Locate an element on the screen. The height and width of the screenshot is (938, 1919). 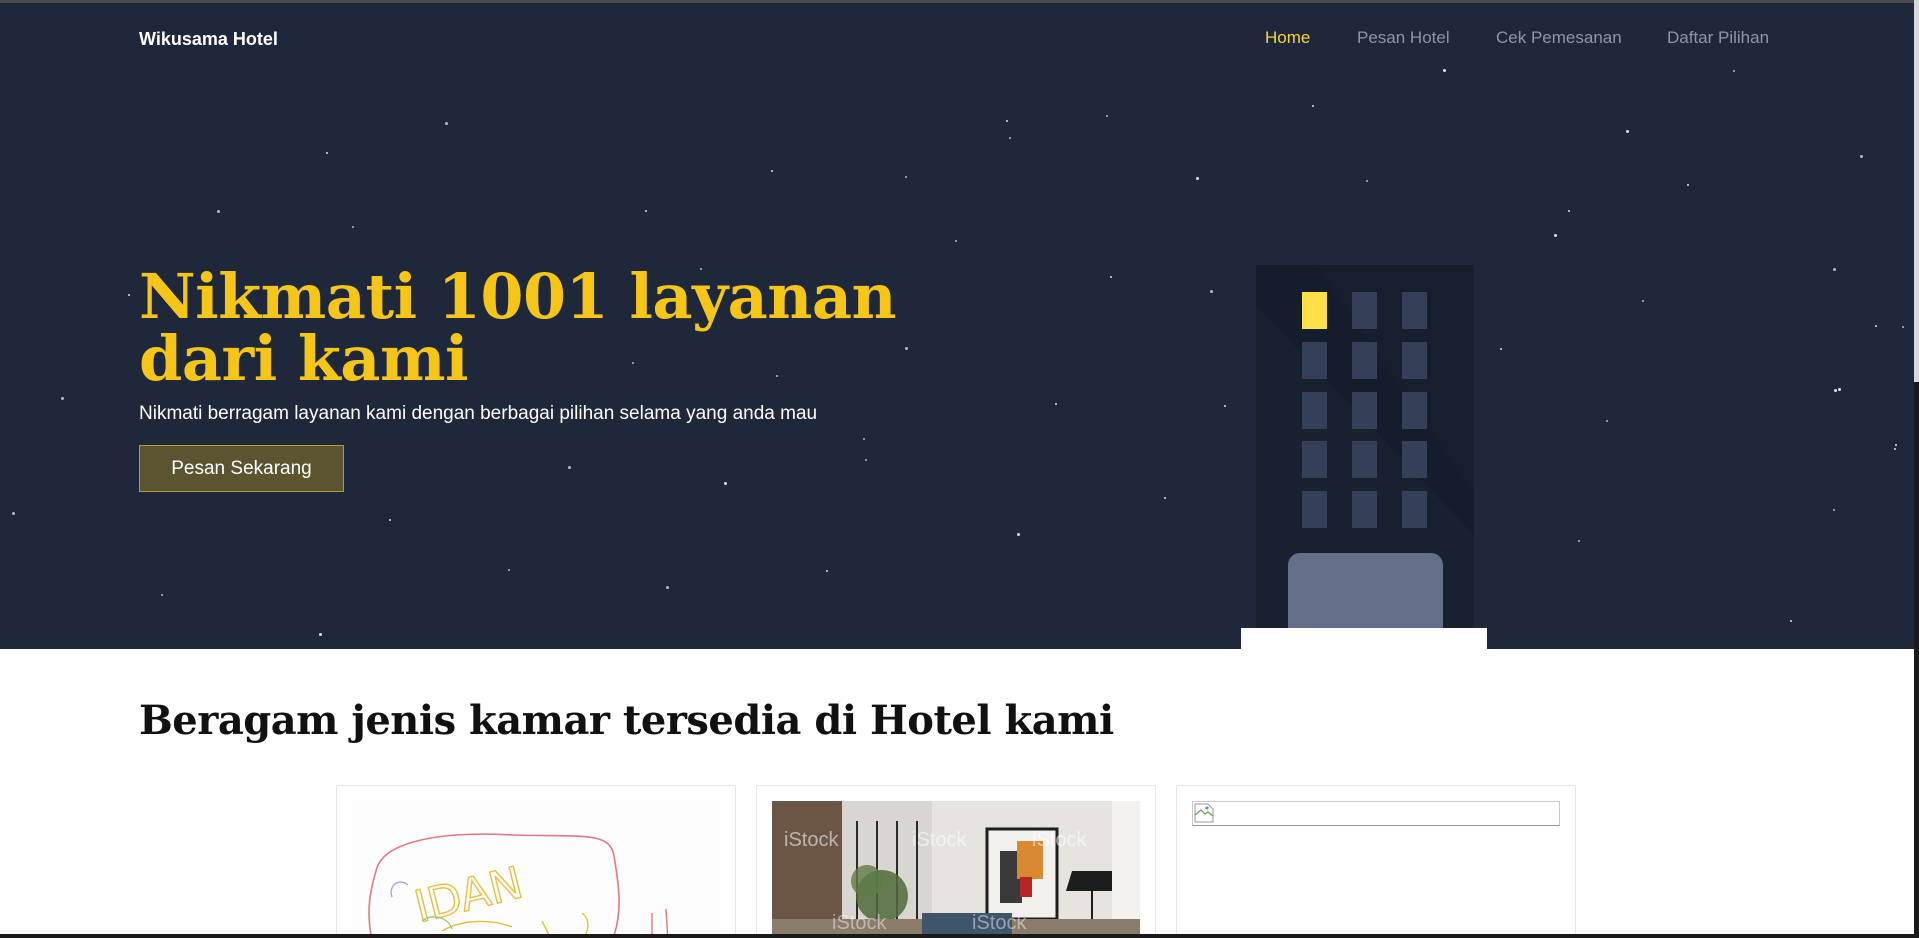
building-door is located at coordinates (1365, 595).